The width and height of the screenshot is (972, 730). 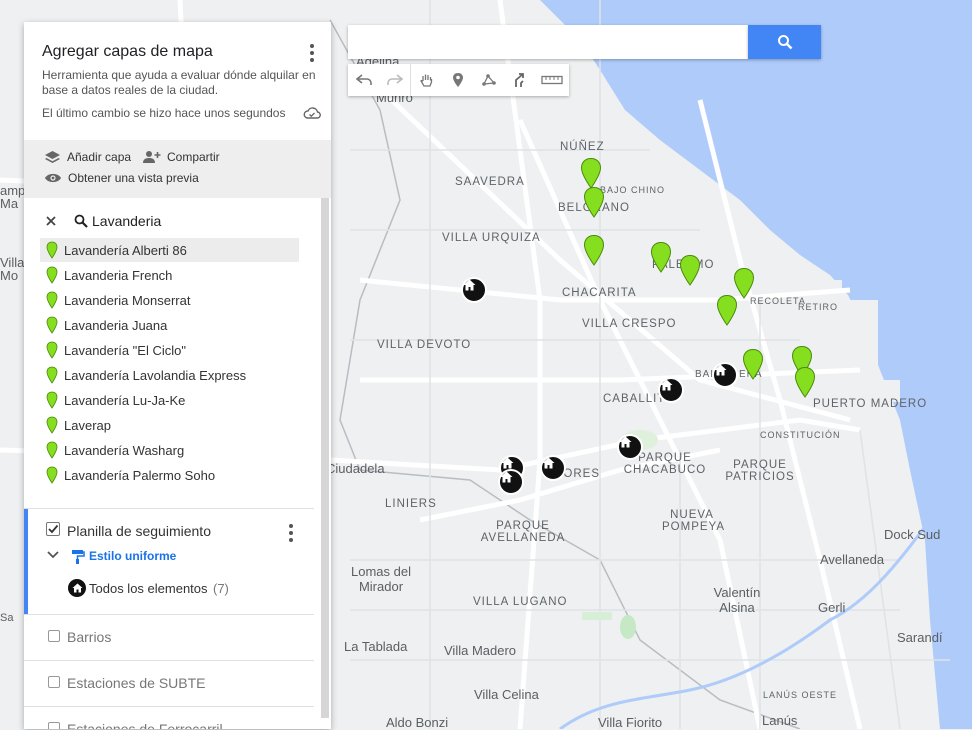 I want to click on search-result-item: Lavandería Lu-Ja-Ke, so click(x=169, y=400).